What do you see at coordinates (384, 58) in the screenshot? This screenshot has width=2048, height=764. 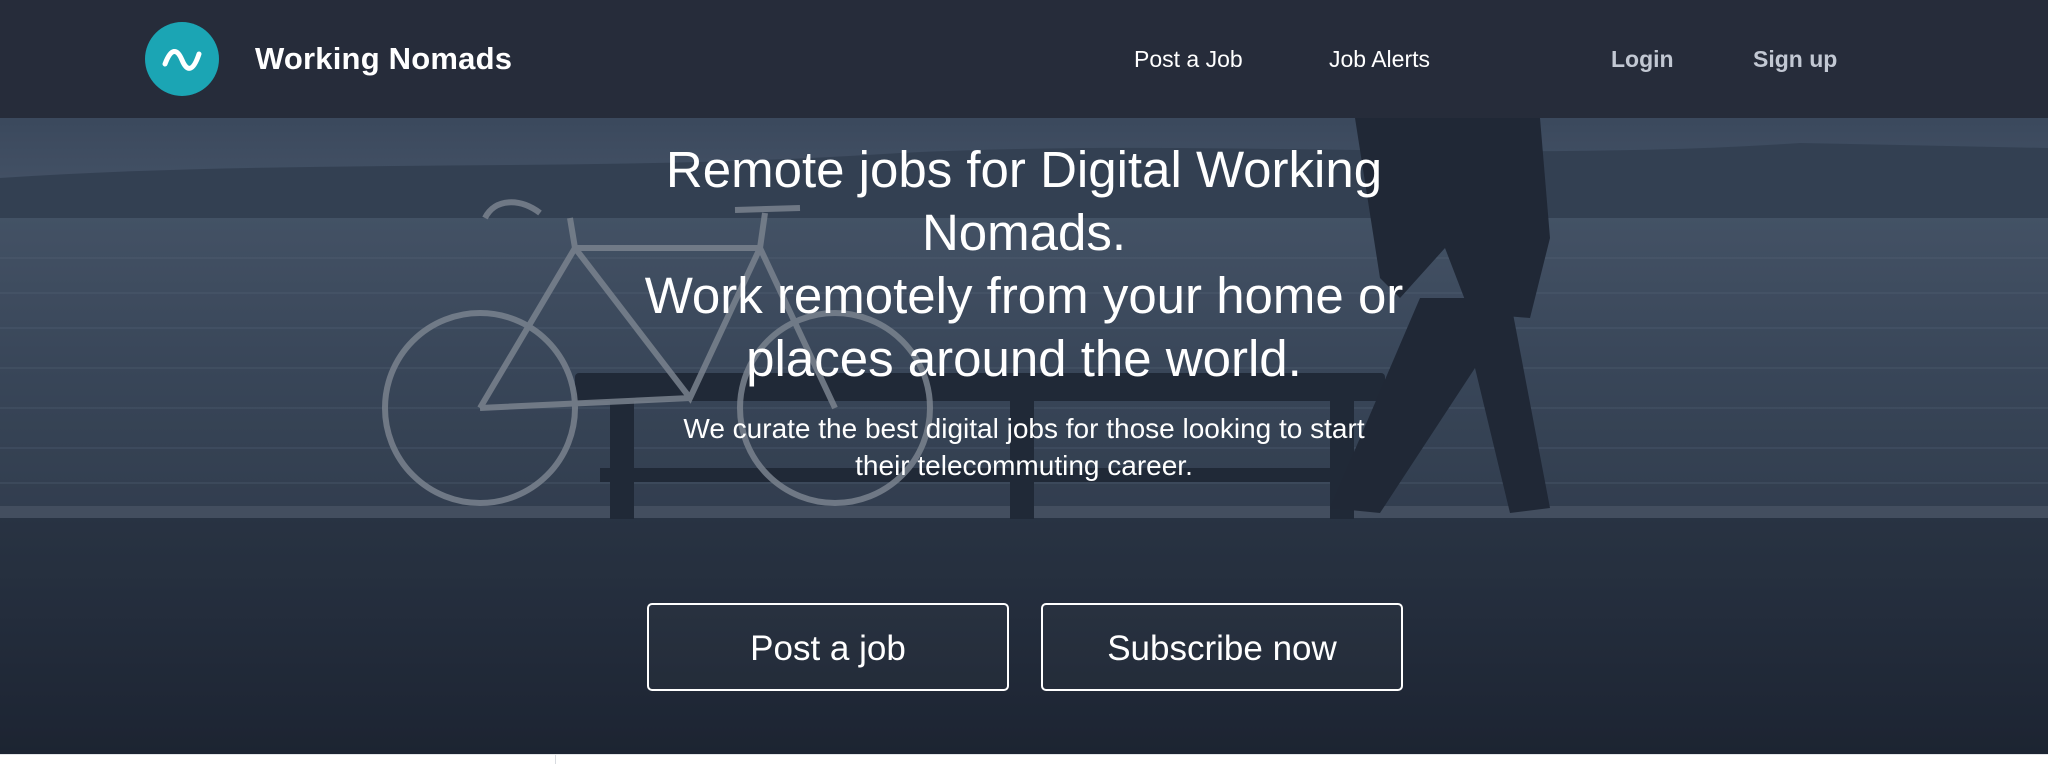 I see `brand-name: Working Nomads` at bounding box center [384, 58].